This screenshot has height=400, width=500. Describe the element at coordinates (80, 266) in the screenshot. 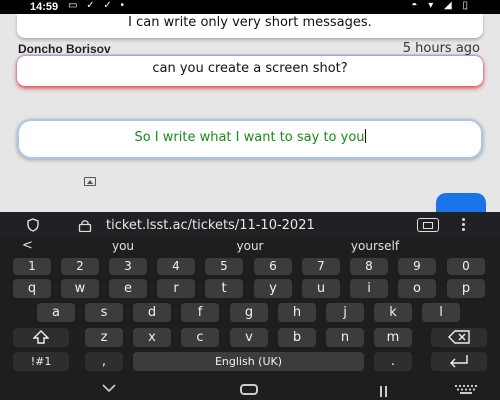

I see `key-2: 2` at that location.